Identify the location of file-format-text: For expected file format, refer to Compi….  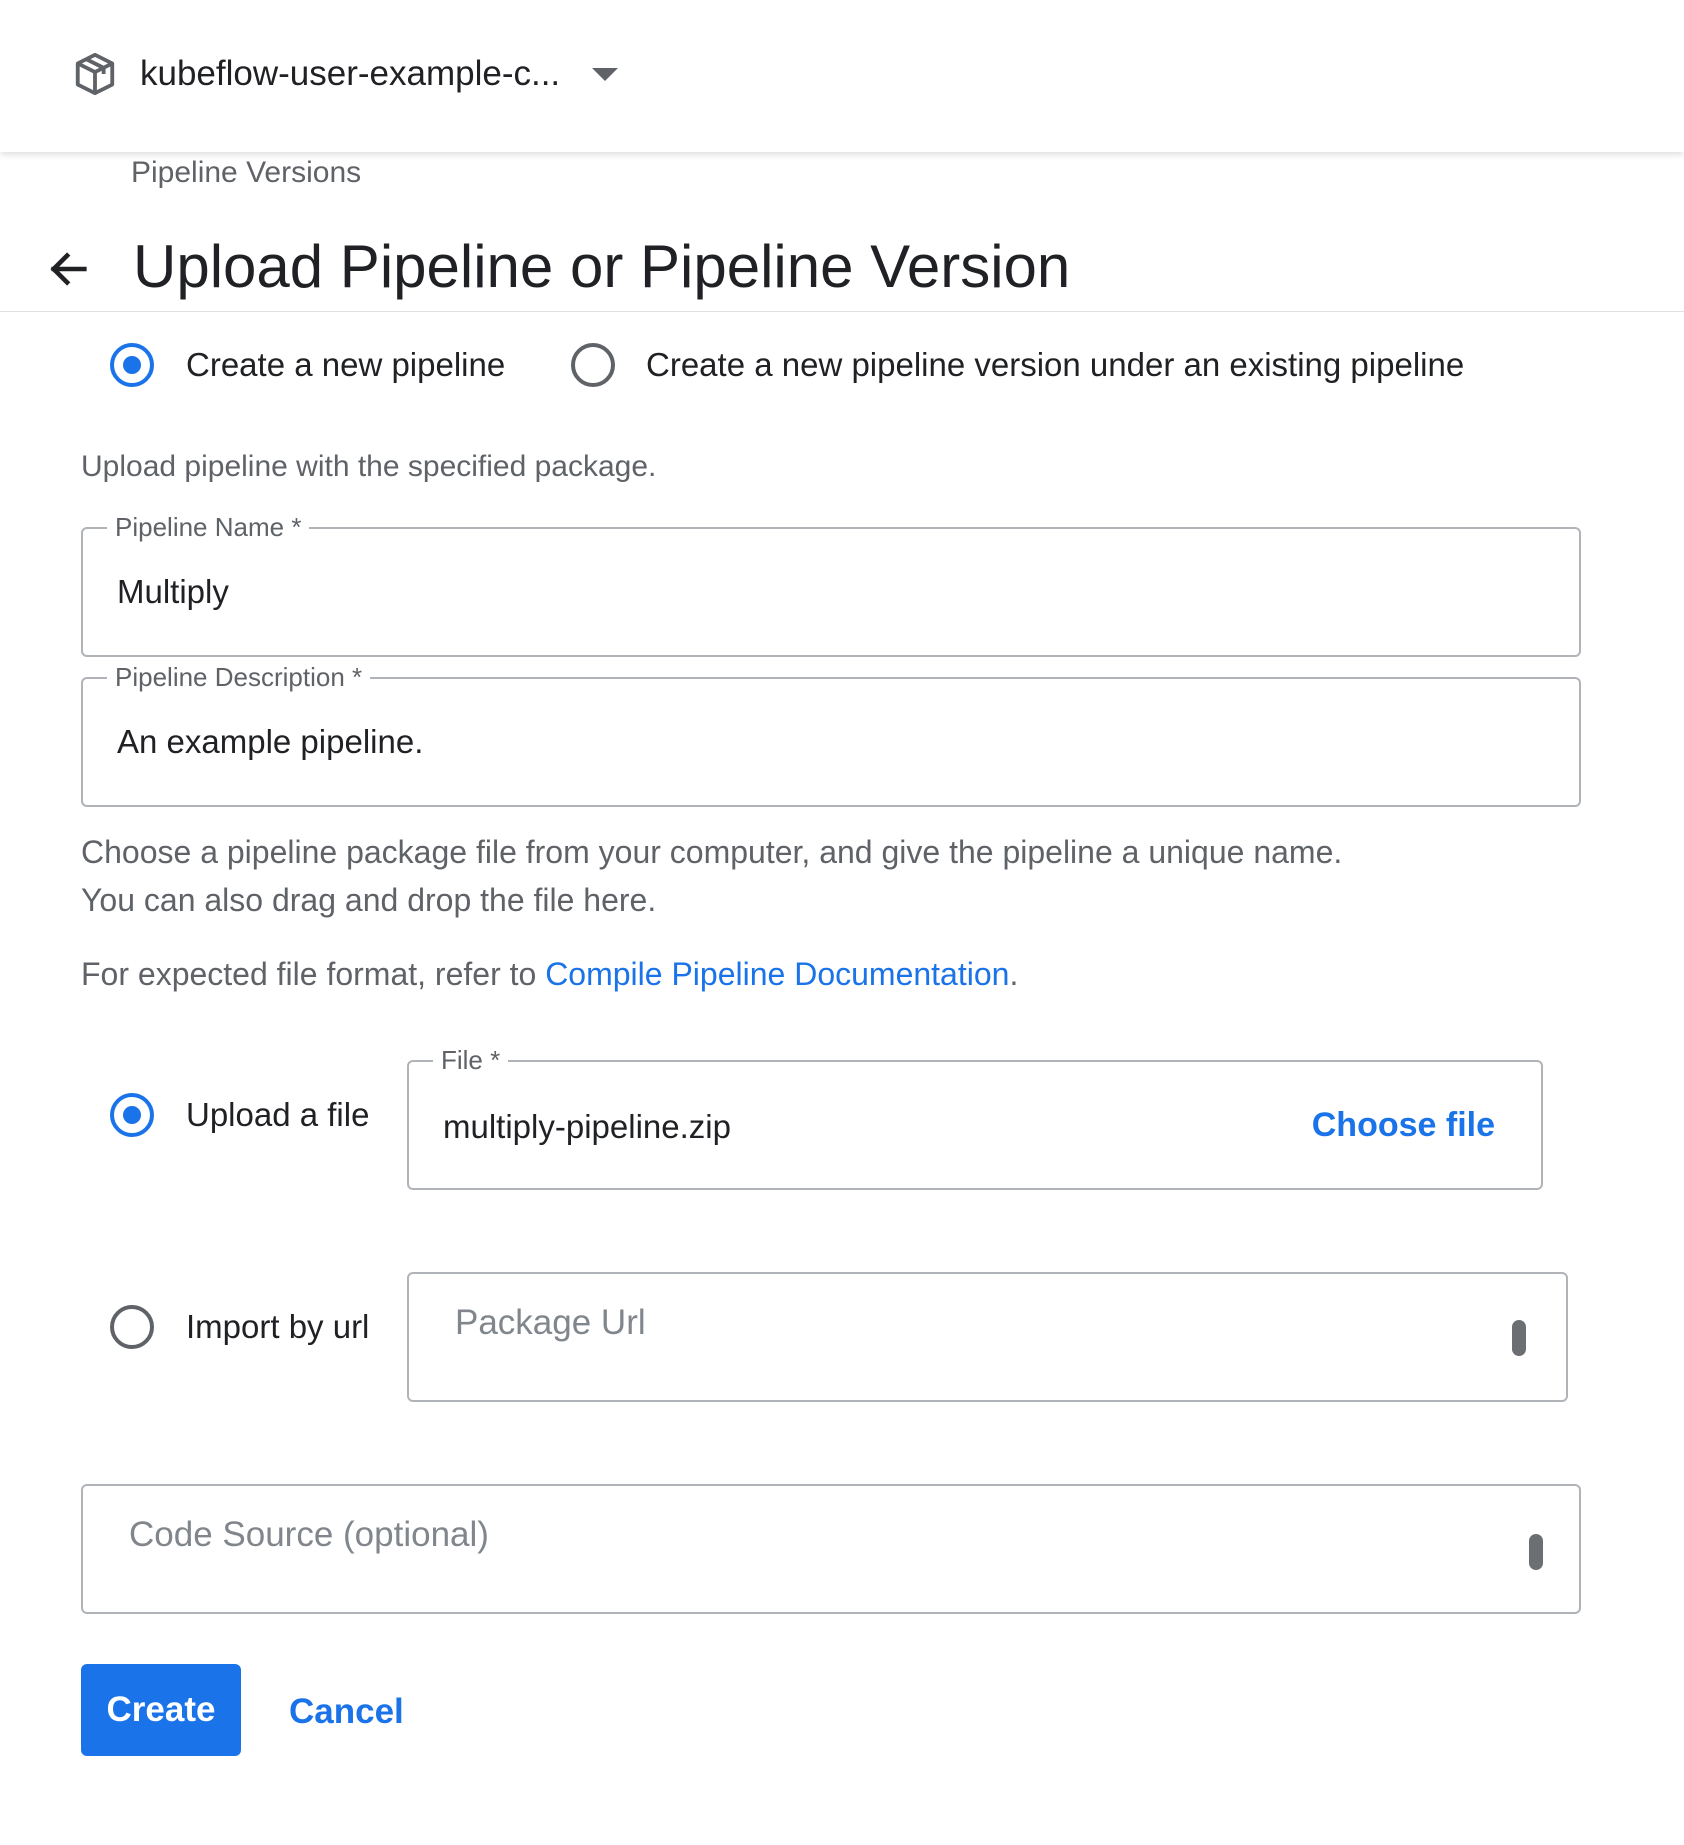
(549, 974).